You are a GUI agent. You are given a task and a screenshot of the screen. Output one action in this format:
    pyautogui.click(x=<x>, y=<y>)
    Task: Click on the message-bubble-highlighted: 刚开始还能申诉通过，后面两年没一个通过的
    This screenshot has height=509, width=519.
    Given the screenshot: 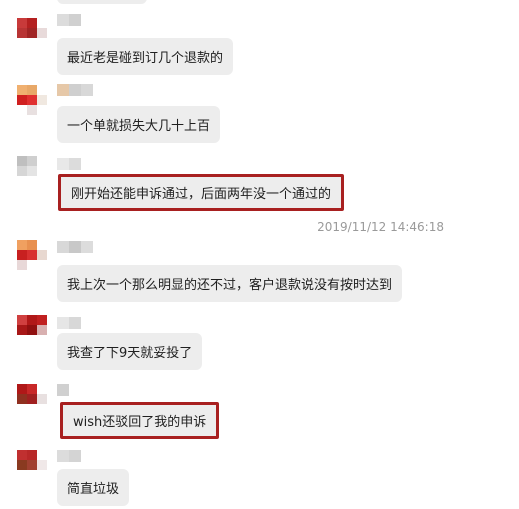 What is the action you would take?
    pyautogui.click(x=201, y=192)
    